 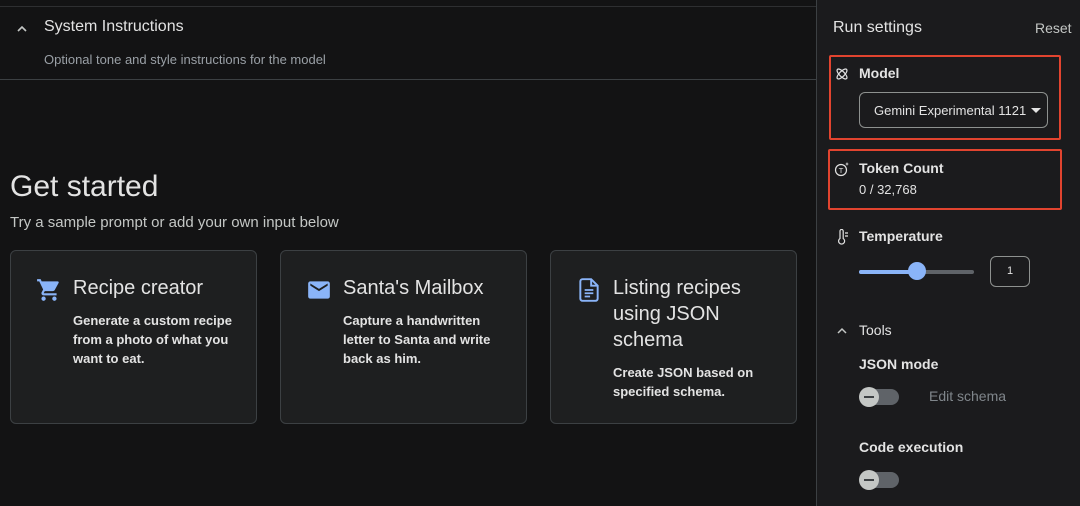 I want to click on svg-text: T, so click(x=841, y=171).